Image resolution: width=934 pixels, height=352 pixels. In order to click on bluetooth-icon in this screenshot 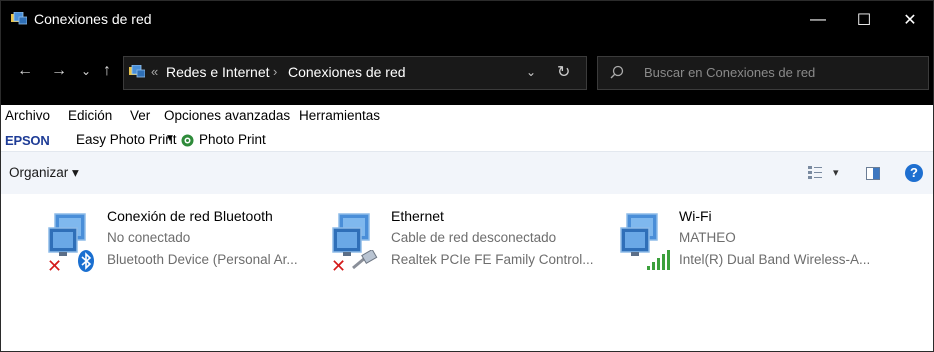, I will do `click(86, 261)`.